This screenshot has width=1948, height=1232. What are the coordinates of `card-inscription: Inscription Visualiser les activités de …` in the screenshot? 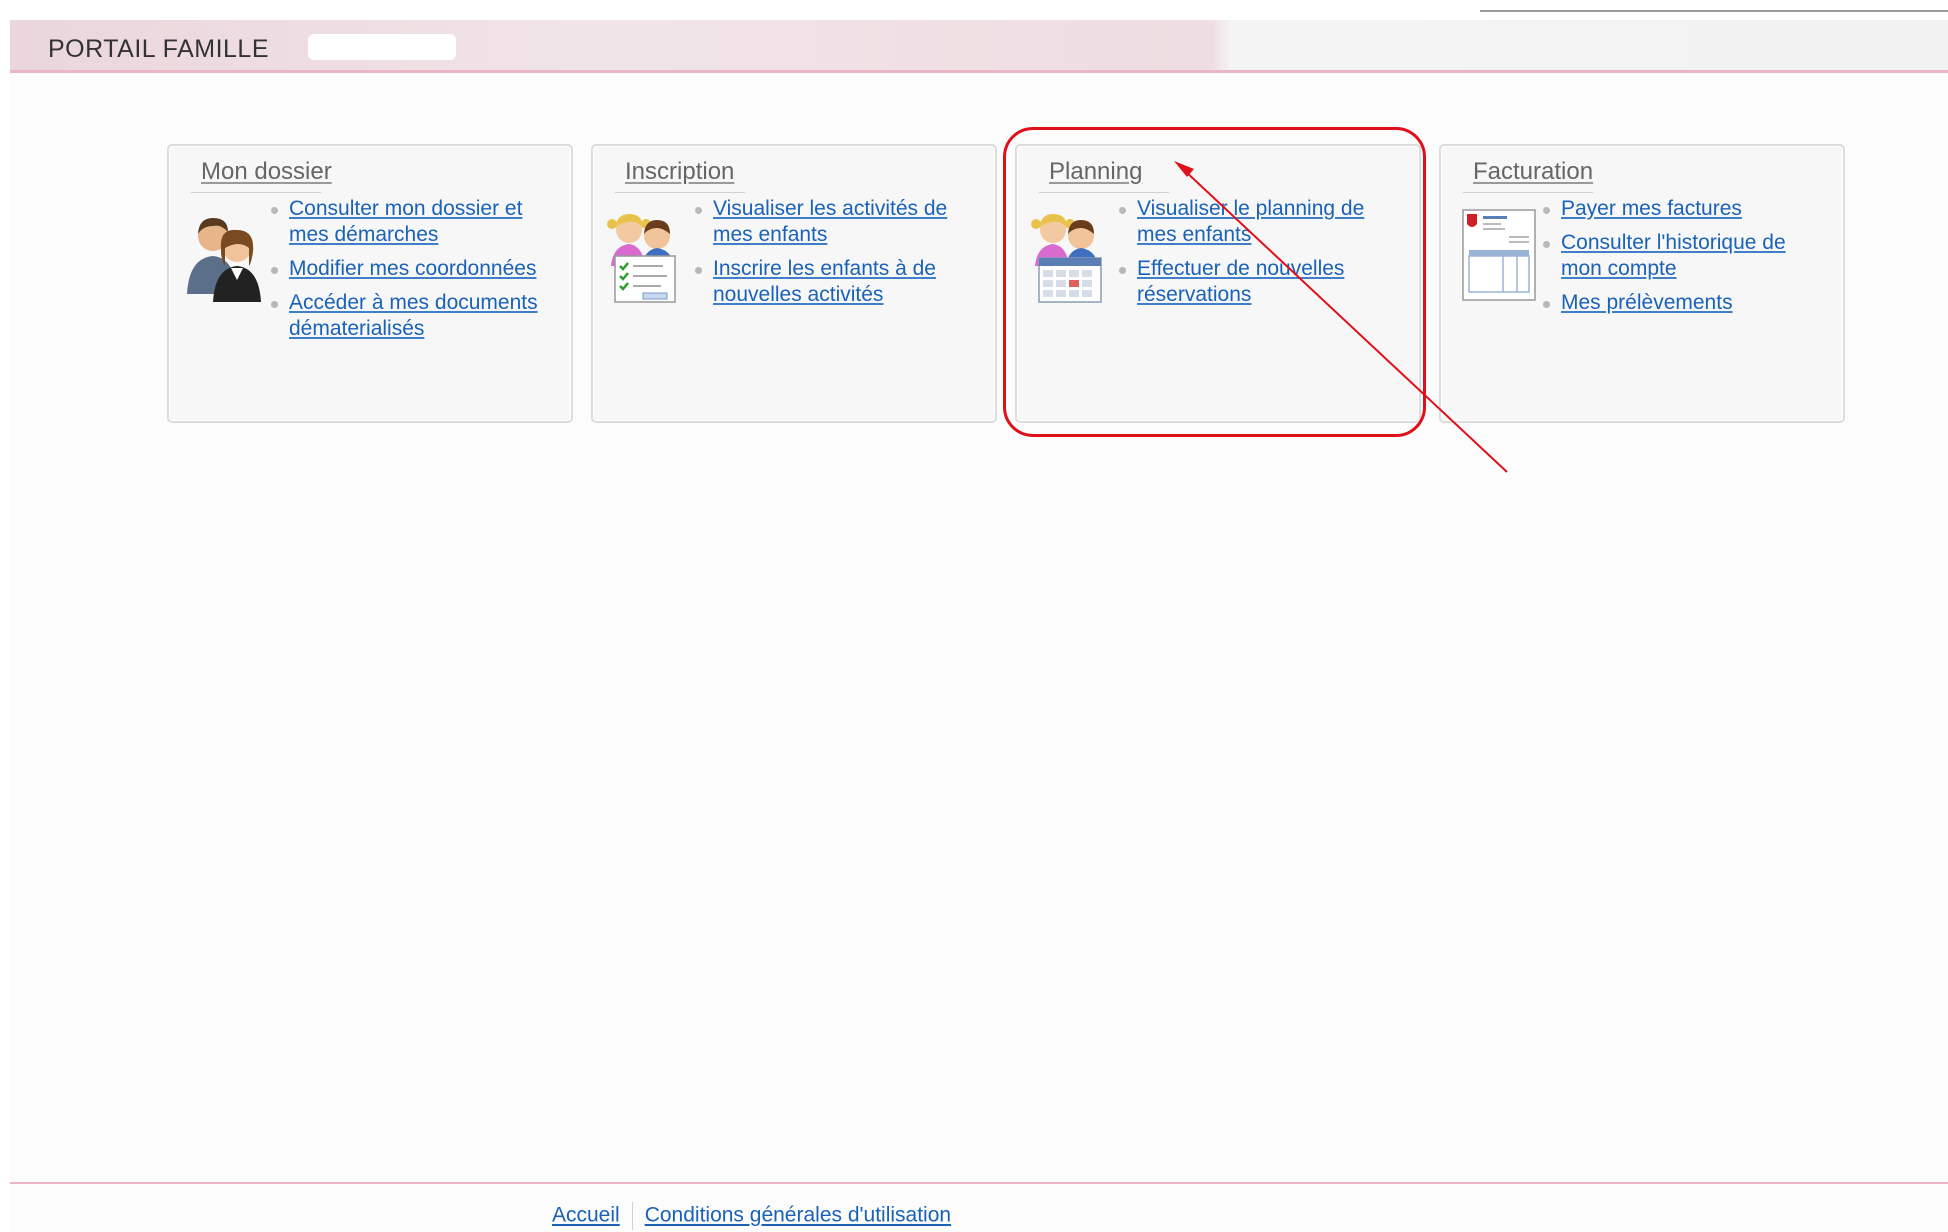 It's located at (794, 283).